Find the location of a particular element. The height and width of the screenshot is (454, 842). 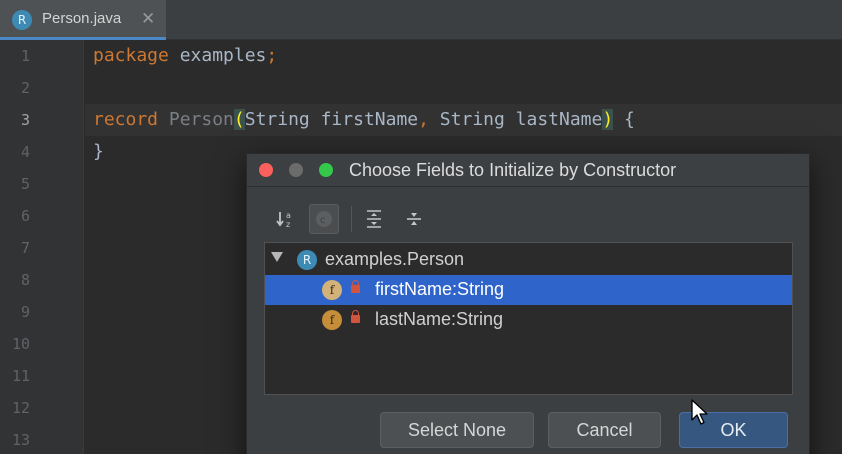

record-name: Person is located at coordinates (196, 119).